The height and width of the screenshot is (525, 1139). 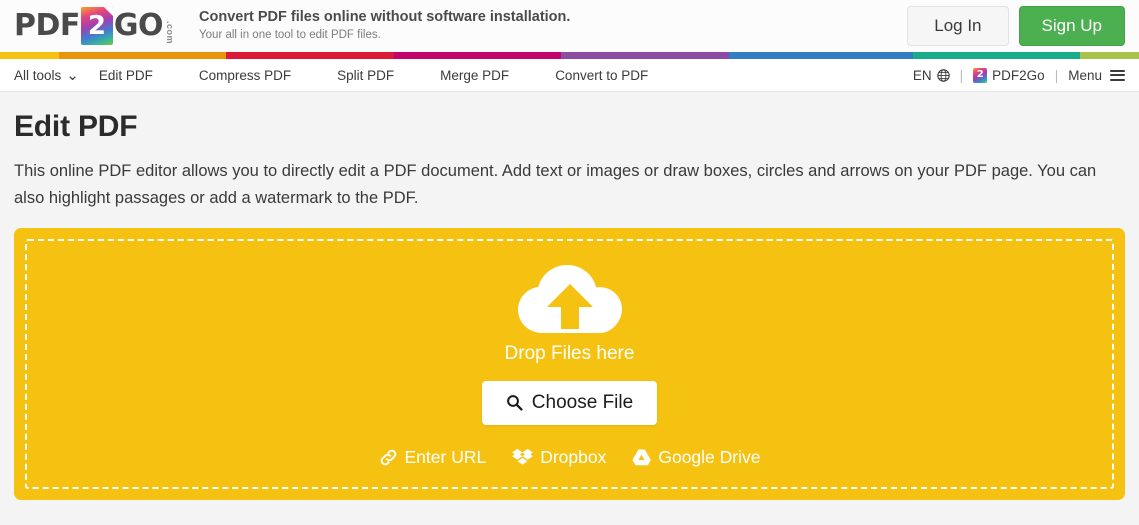 I want to click on nav-item-all-tools: All tools ⌄, so click(x=46, y=75).